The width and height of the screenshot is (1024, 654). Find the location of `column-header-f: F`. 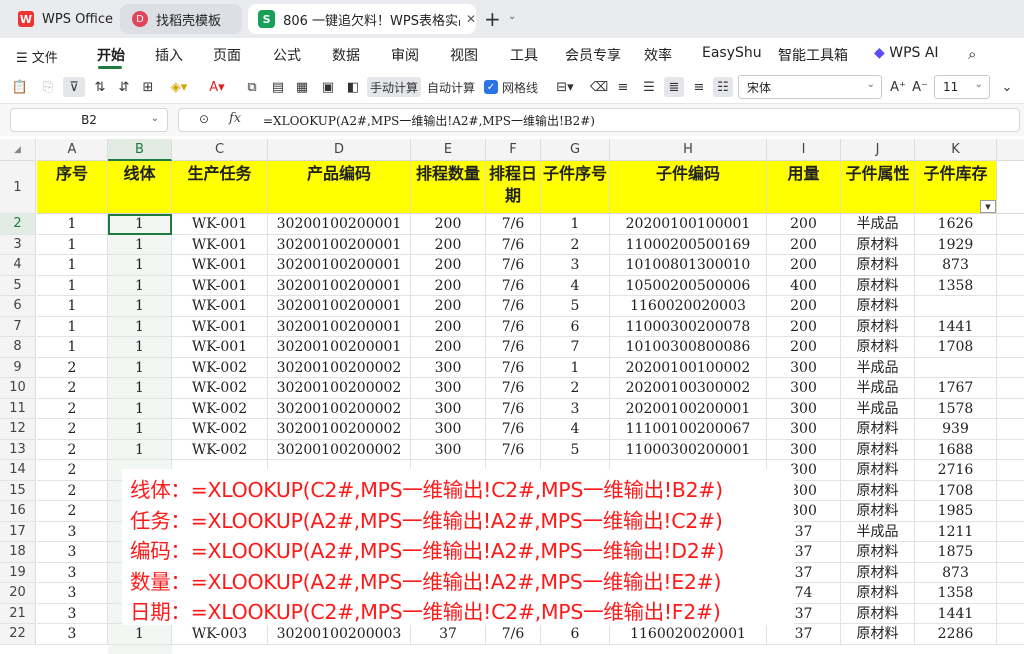

column-header-f: F is located at coordinates (513, 150).